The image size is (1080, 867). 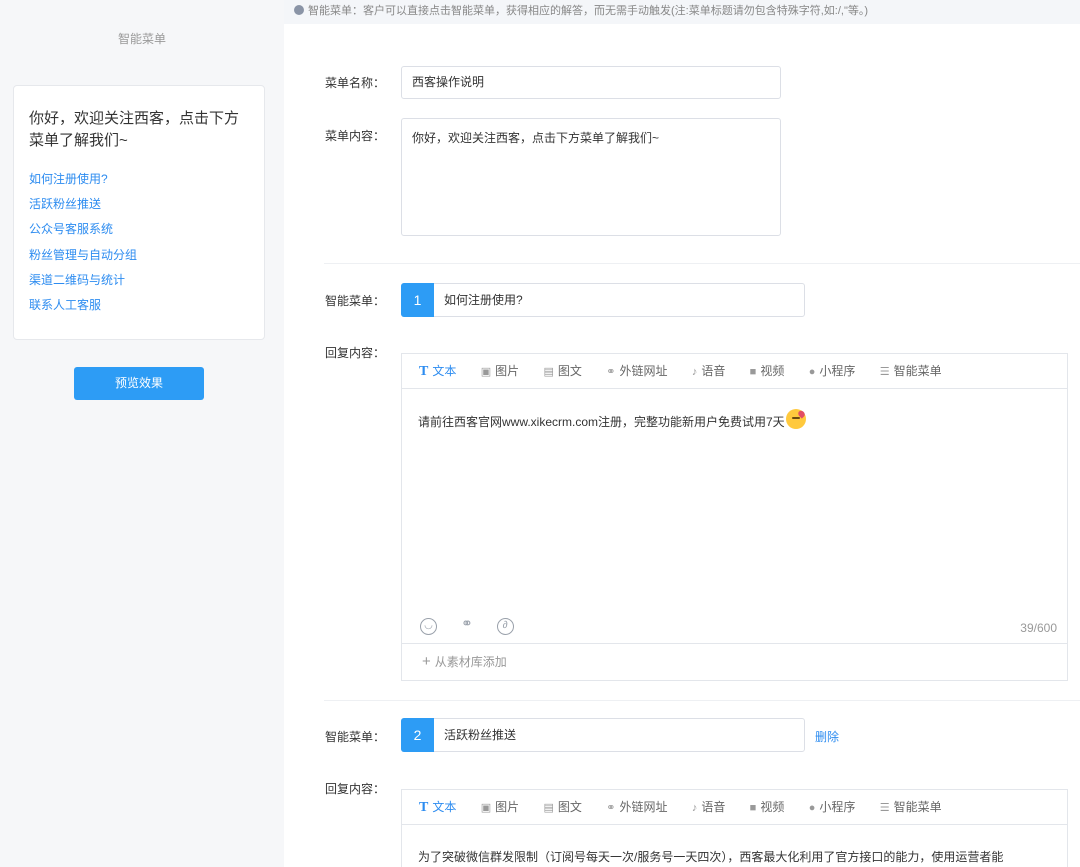 What do you see at coordinates (83, 258) in the screenshot?
I see `preview-menu-item: 粉丝管理与自动分组` at bounding box center [83, 258].